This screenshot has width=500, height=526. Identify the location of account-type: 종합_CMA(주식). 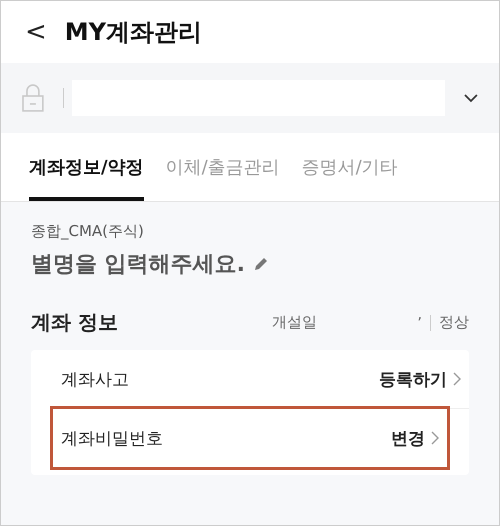
(88, 231).